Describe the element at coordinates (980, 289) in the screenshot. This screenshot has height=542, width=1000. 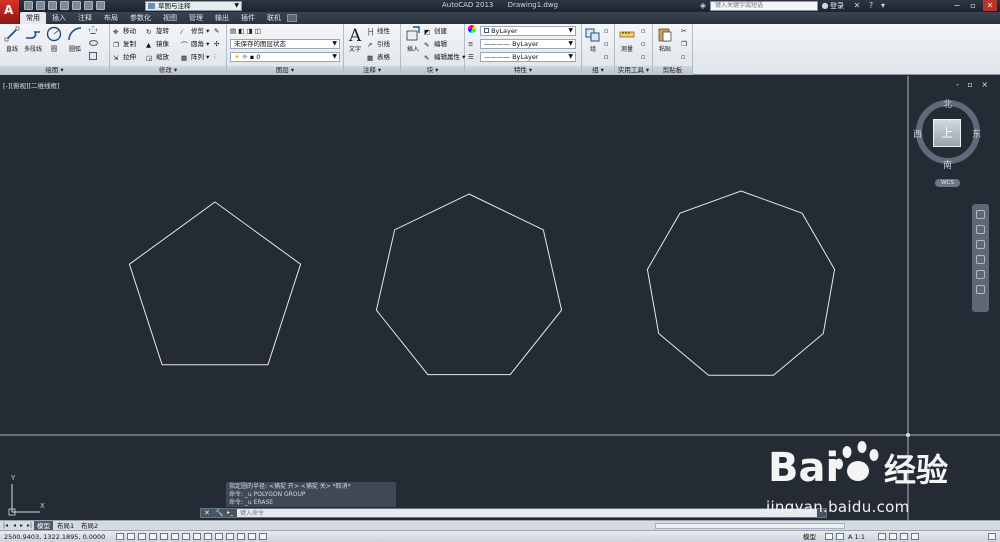
I see `nav-options-icon` at that location.